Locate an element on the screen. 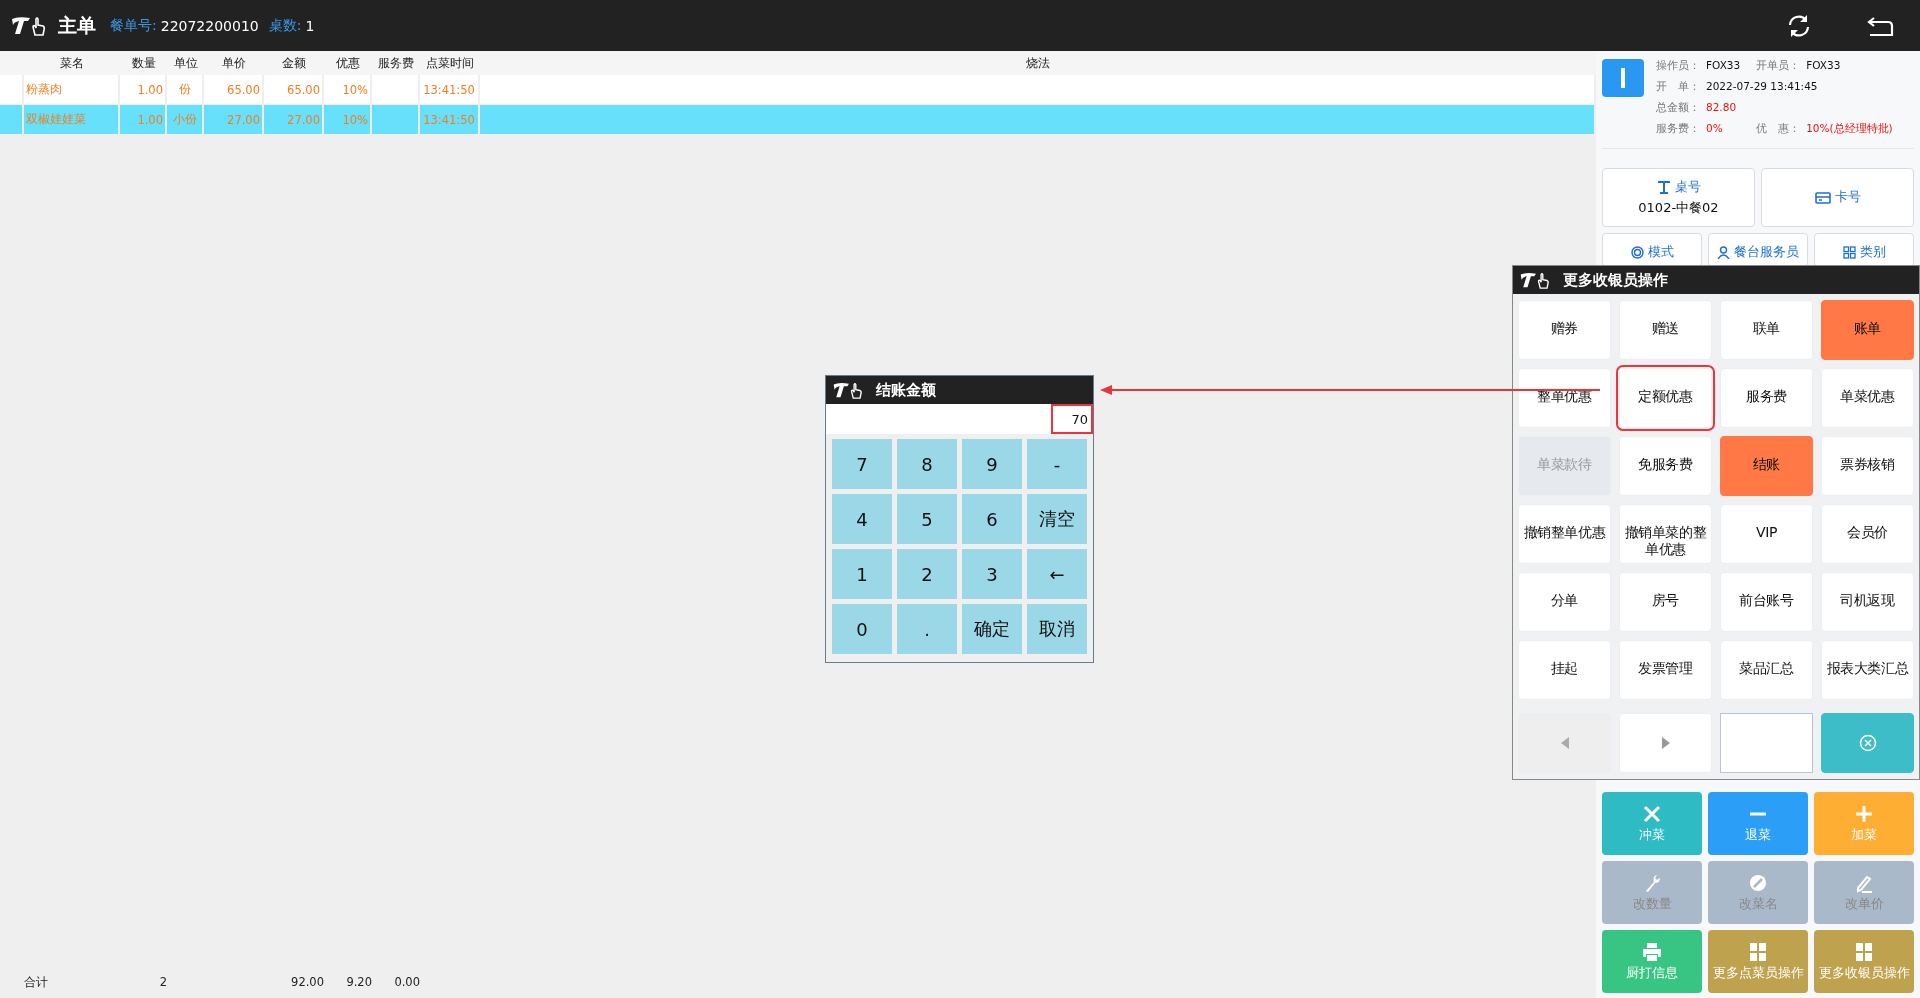 Image resolution: width=1920 pixels, height=998 pixels. keypad-key: 9 is located at coordinates (992, 464).